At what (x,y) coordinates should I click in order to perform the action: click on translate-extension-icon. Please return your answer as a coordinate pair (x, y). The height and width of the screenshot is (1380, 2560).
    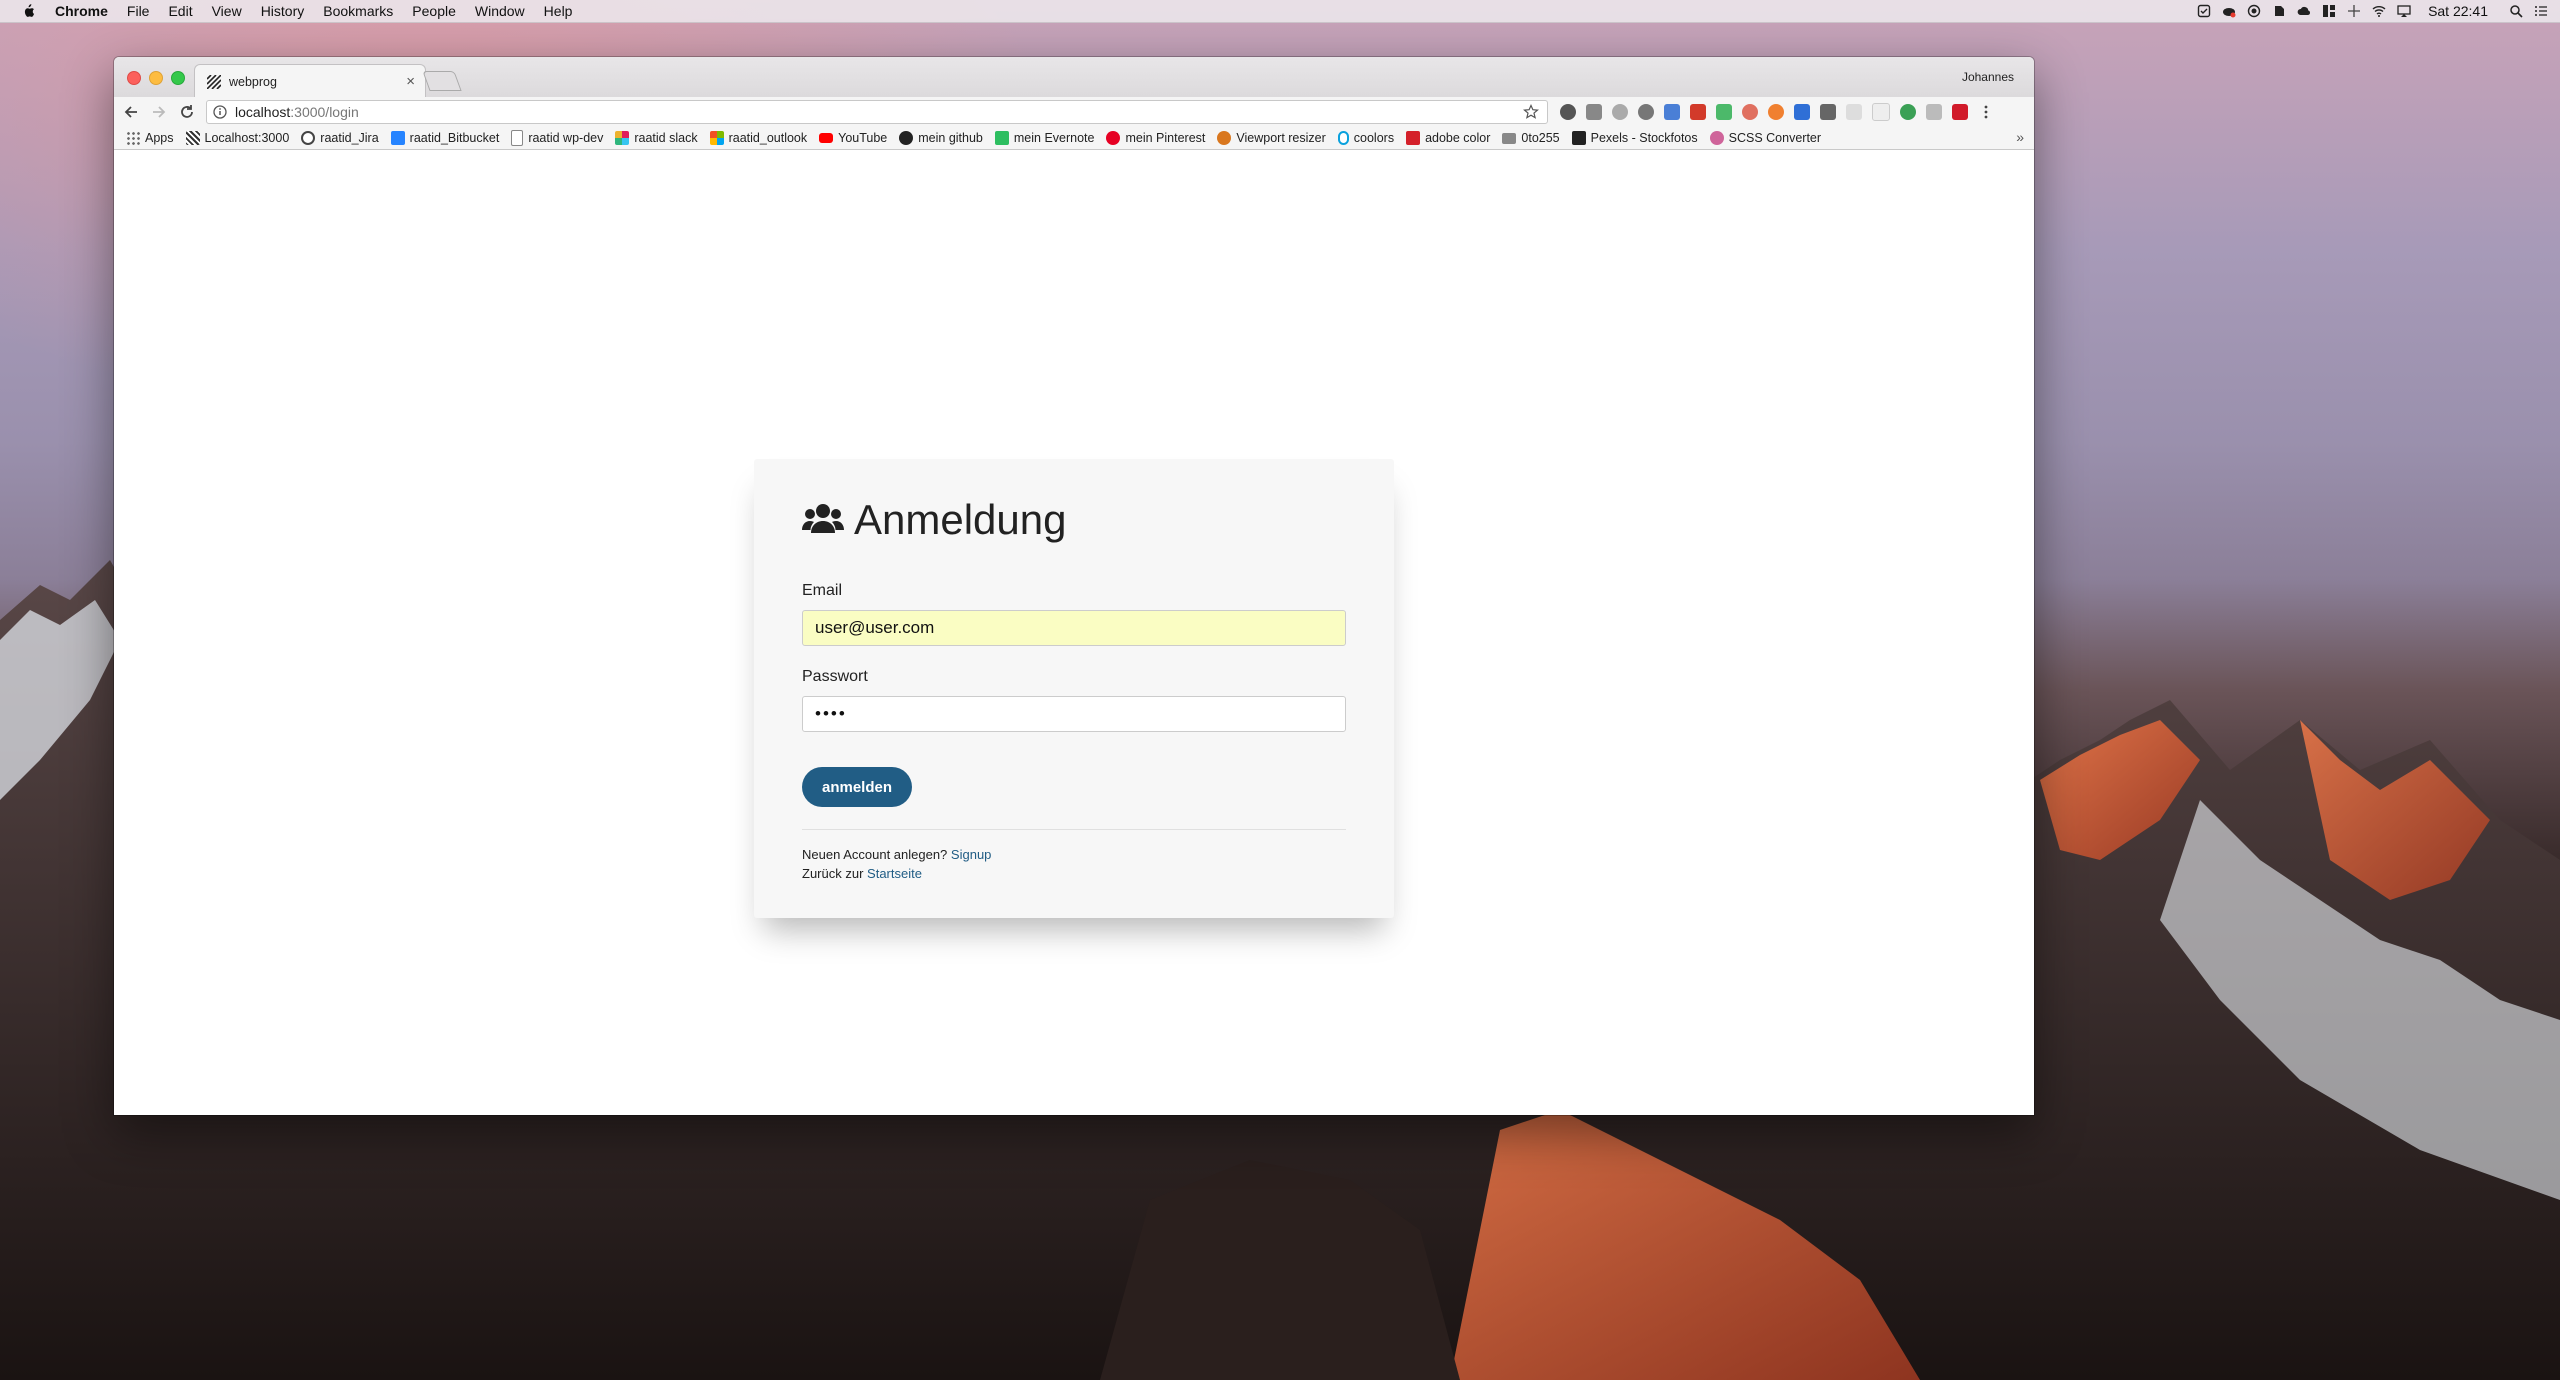
    Looking at the image, I should click on (1672, 112).